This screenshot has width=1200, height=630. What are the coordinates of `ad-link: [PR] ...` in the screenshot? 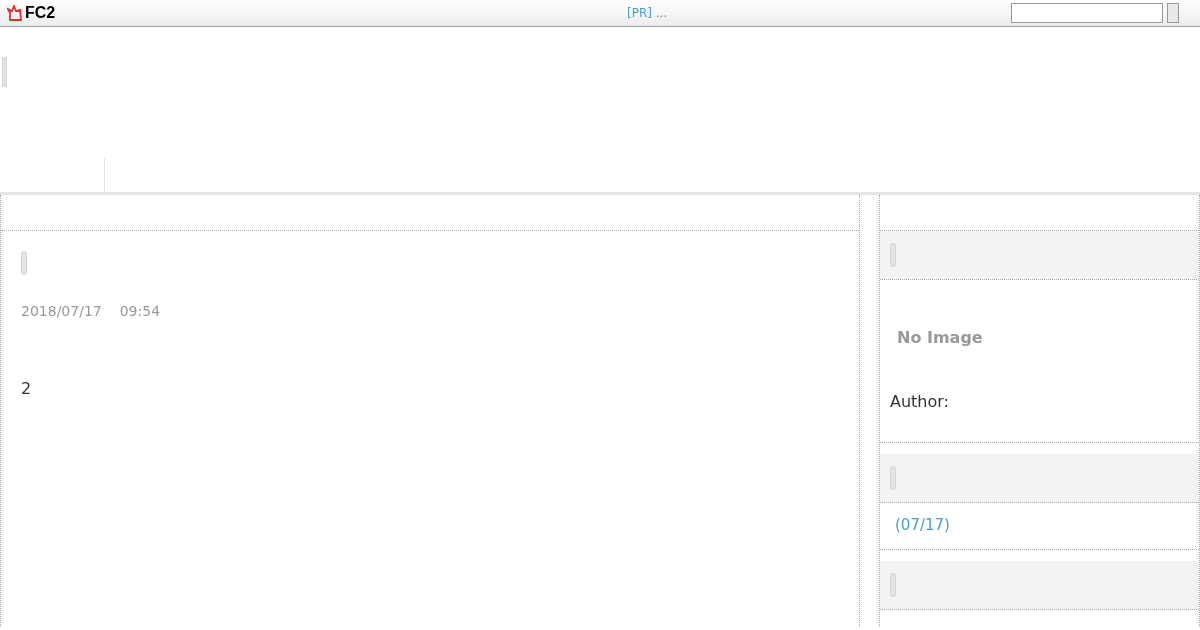 It's located at (647, 13).